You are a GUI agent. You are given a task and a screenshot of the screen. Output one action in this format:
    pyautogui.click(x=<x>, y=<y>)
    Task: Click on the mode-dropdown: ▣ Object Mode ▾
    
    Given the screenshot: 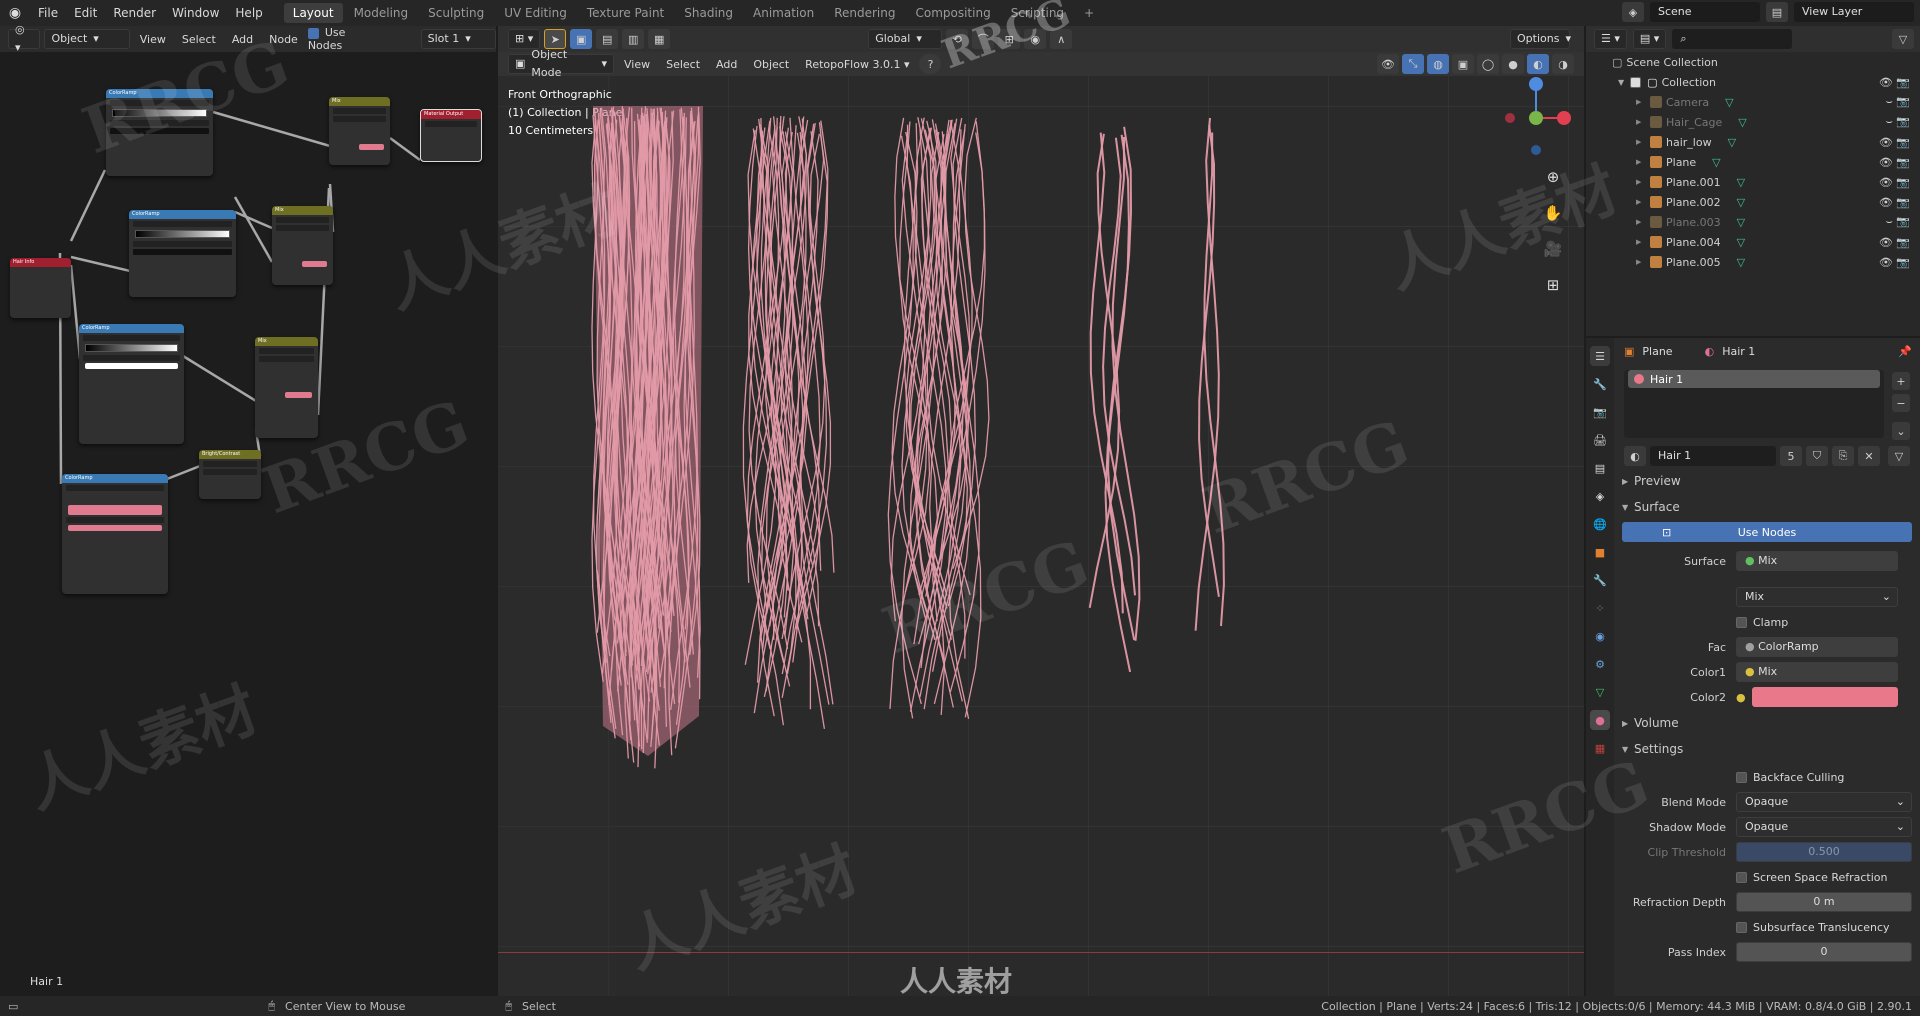 What is the action you would take?
    pyautogui.click(x=561, y=63)
    